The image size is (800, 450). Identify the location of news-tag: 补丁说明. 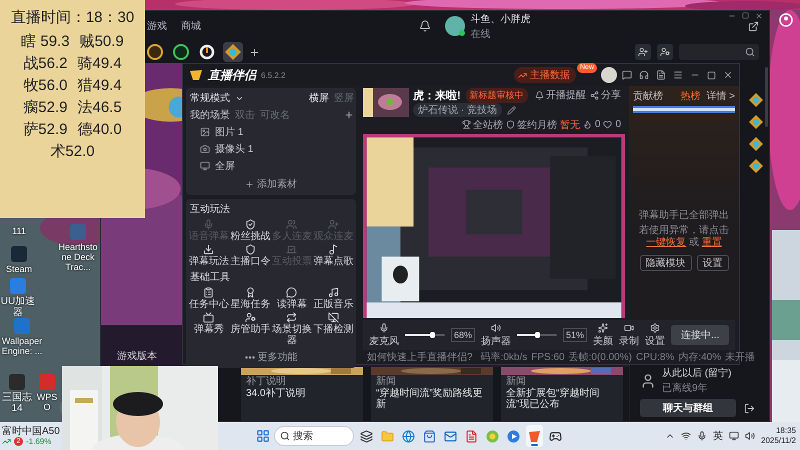
(302, 381).